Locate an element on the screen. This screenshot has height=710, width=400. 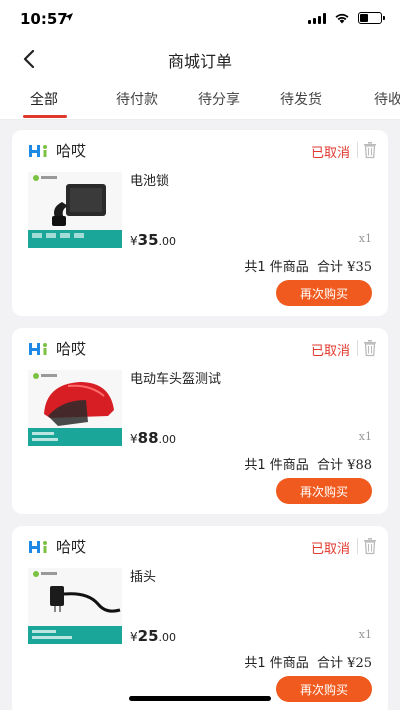
product-name: 插头 is located at coordinates (143, 575).